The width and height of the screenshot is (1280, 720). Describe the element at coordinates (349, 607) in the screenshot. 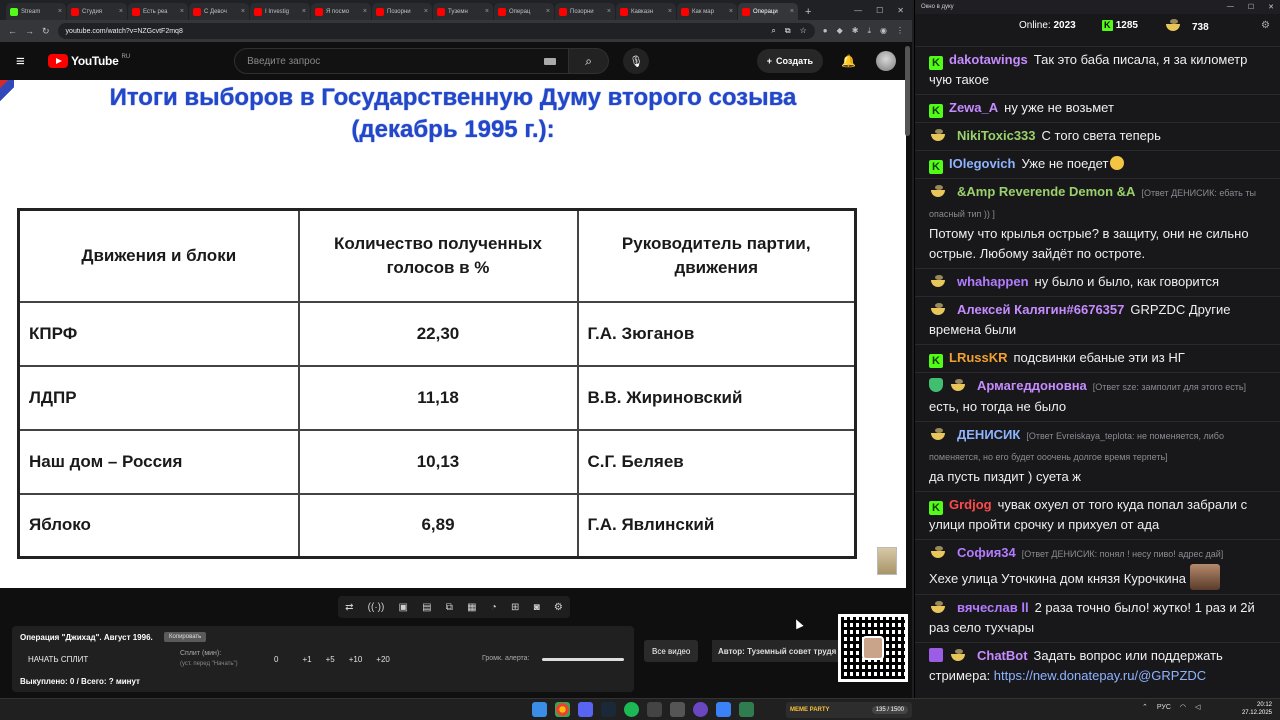

I see `loop-icon: ⇄` at that location.